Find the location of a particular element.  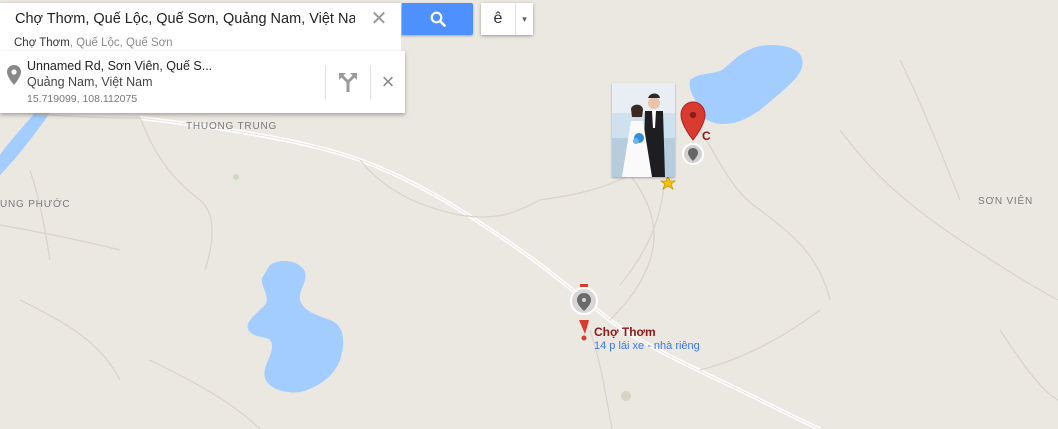

input-tools-button: ê ▾ is located at coordinates (507, 19).